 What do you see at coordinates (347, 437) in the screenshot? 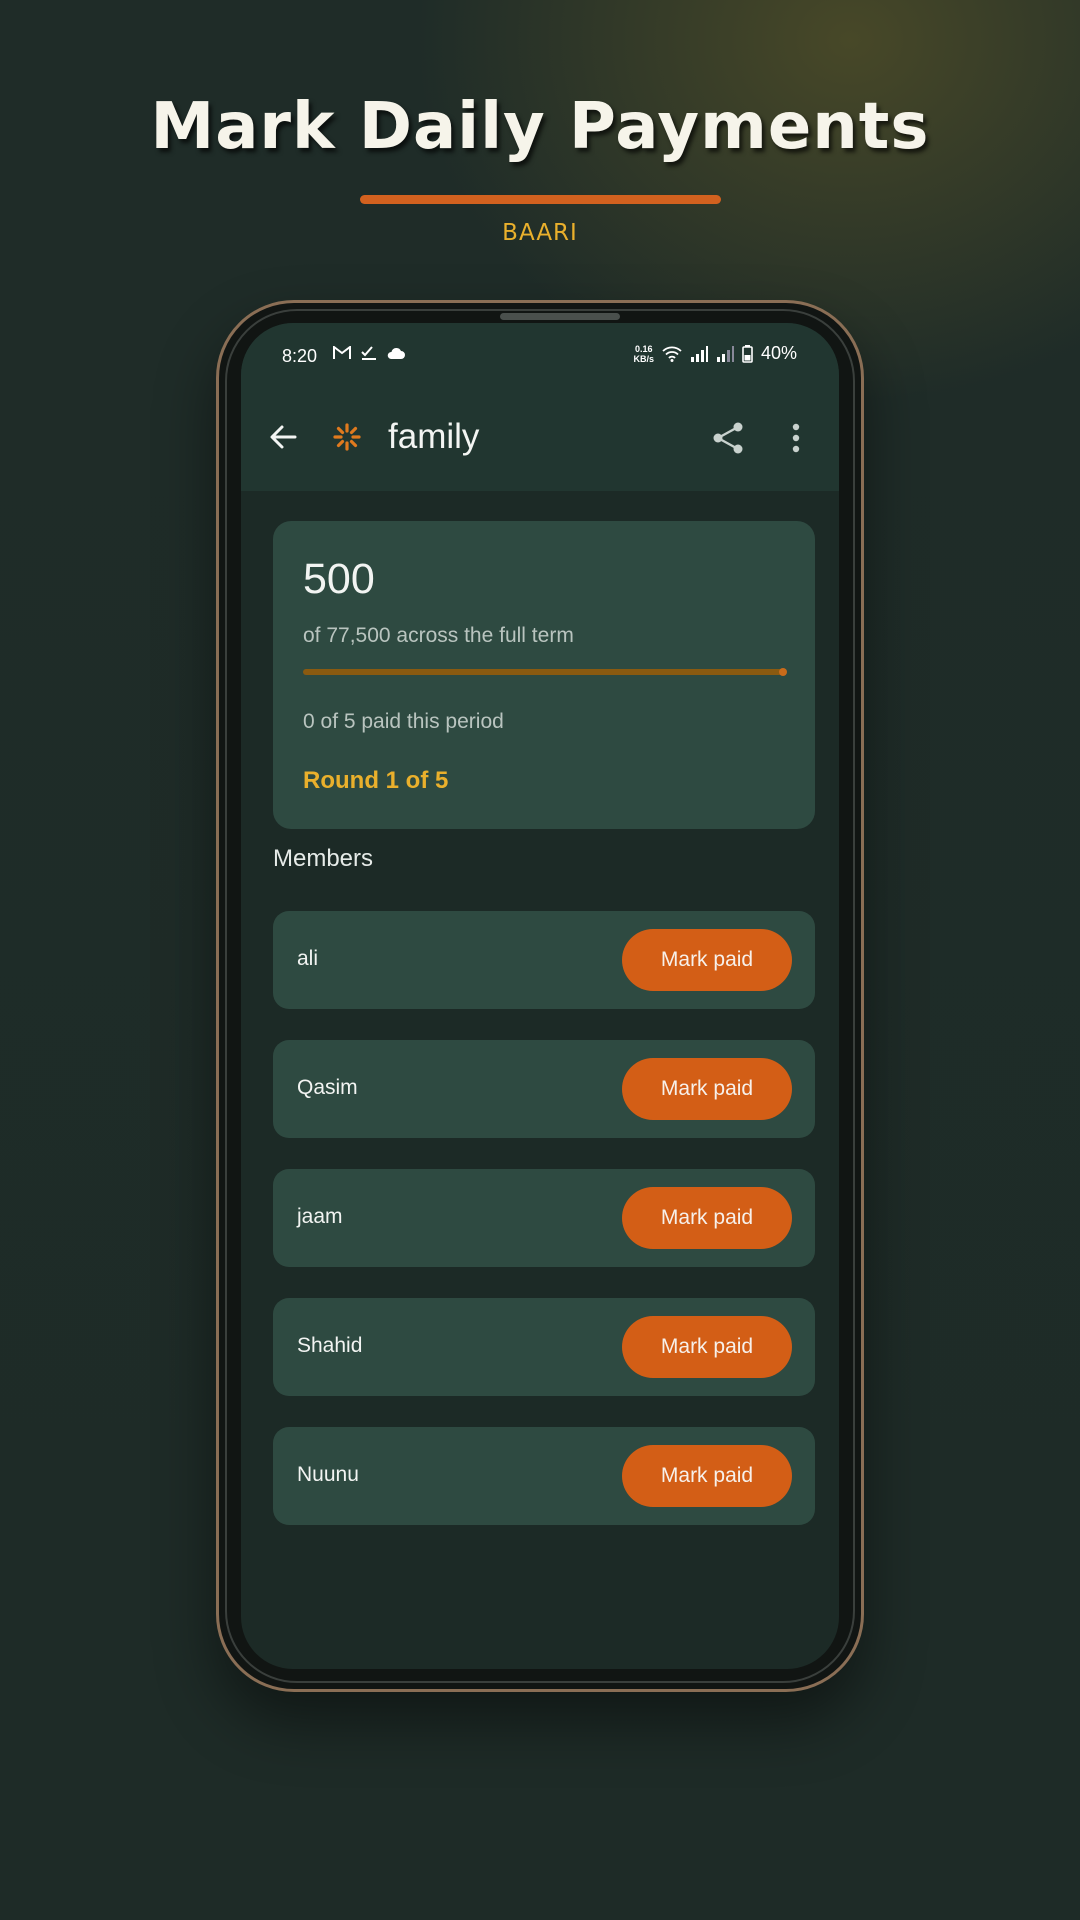
I see `app-logo-icon` at bounding box center [347, 437].